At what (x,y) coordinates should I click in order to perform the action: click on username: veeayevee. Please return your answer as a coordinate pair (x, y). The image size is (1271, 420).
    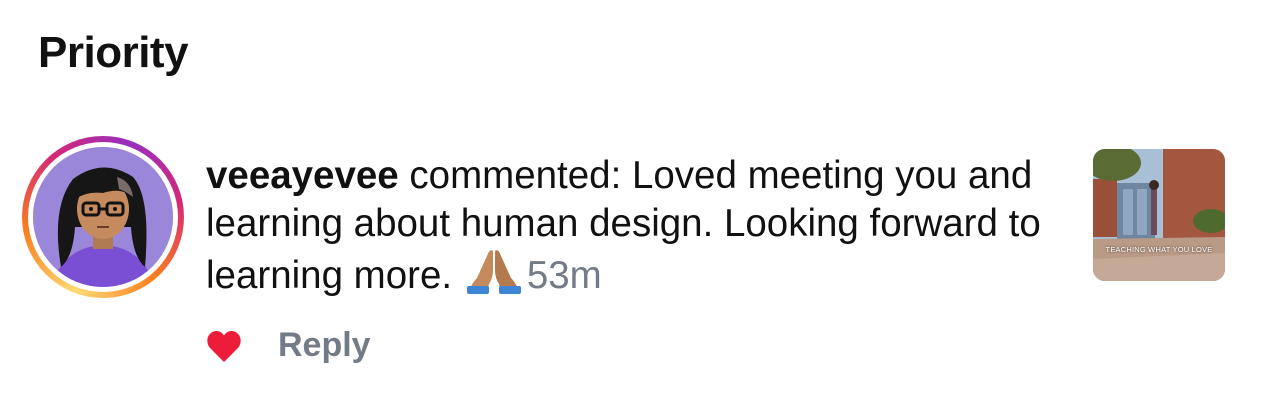
    Looking at the image, I should click on (302, 175).